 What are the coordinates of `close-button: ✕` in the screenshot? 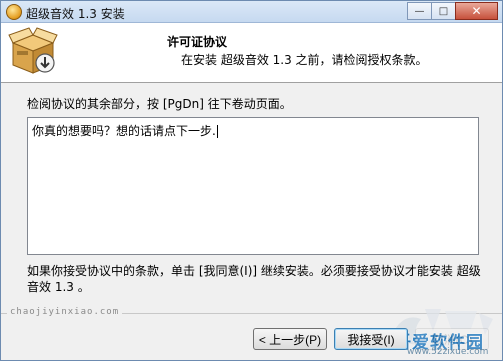 It's located at (476, 11).